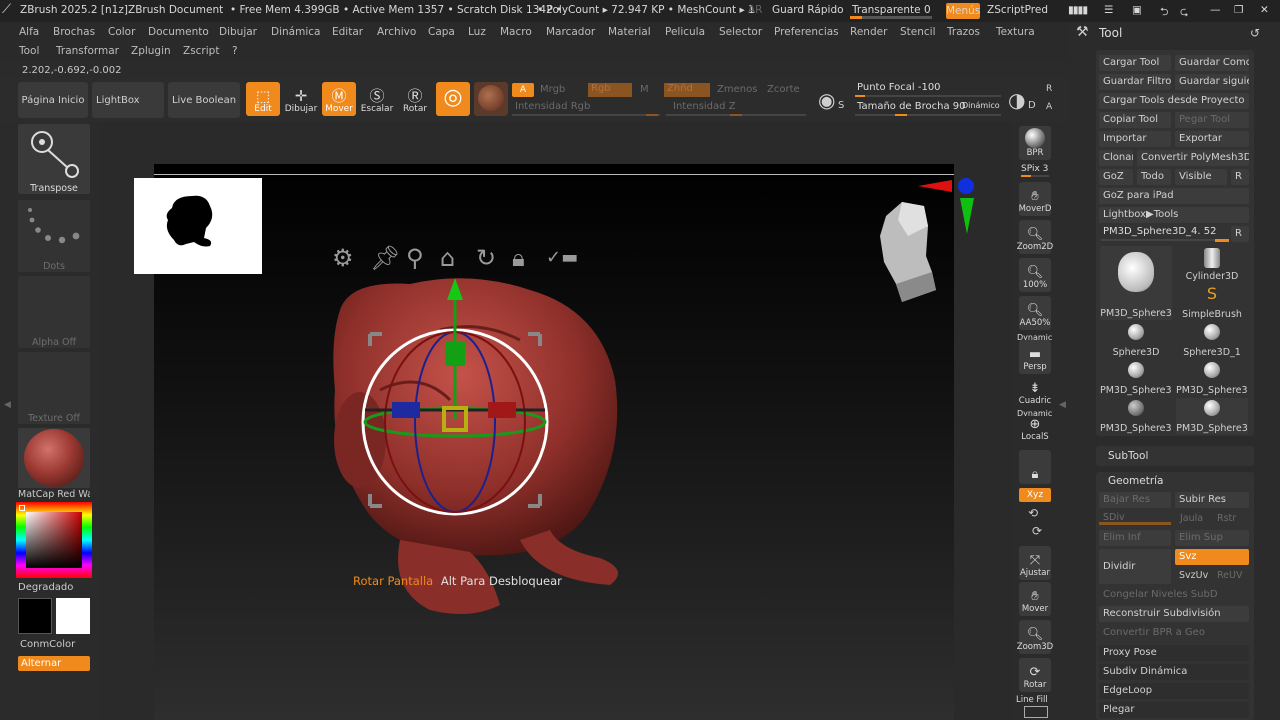 This screenshot has width=1280, height=720. What do you see at coordinates (552, 106) in the screenshot?
I see `rgb-intensity-slider: Intensidad Rgb` at bounding box center [552, 106].